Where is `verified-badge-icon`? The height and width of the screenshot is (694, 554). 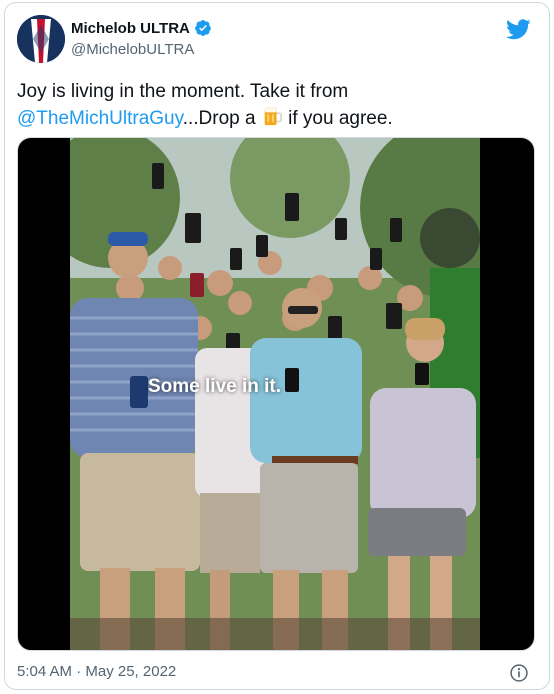
verified-badge-icon is located at coordinates (203, 28).